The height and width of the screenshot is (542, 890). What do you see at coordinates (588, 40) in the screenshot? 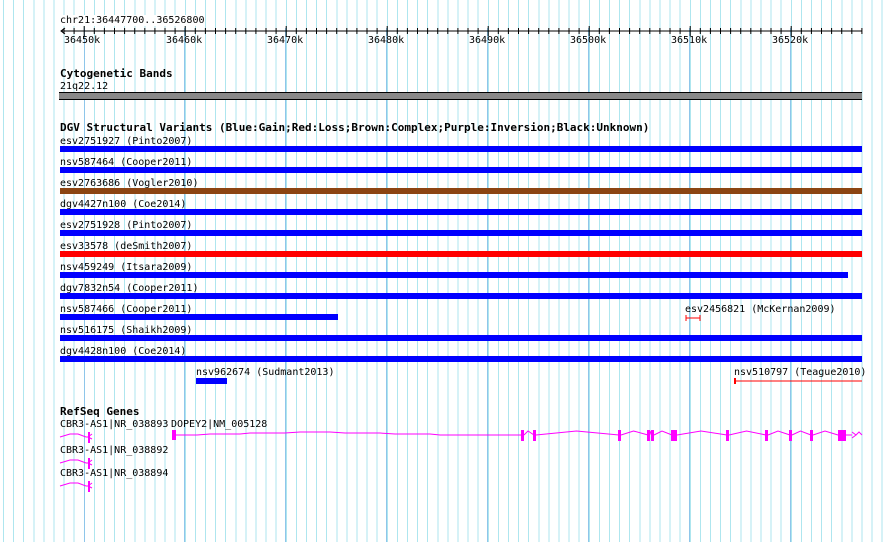
I see `tick-label: 36500k` at bounding box center [588, 40].